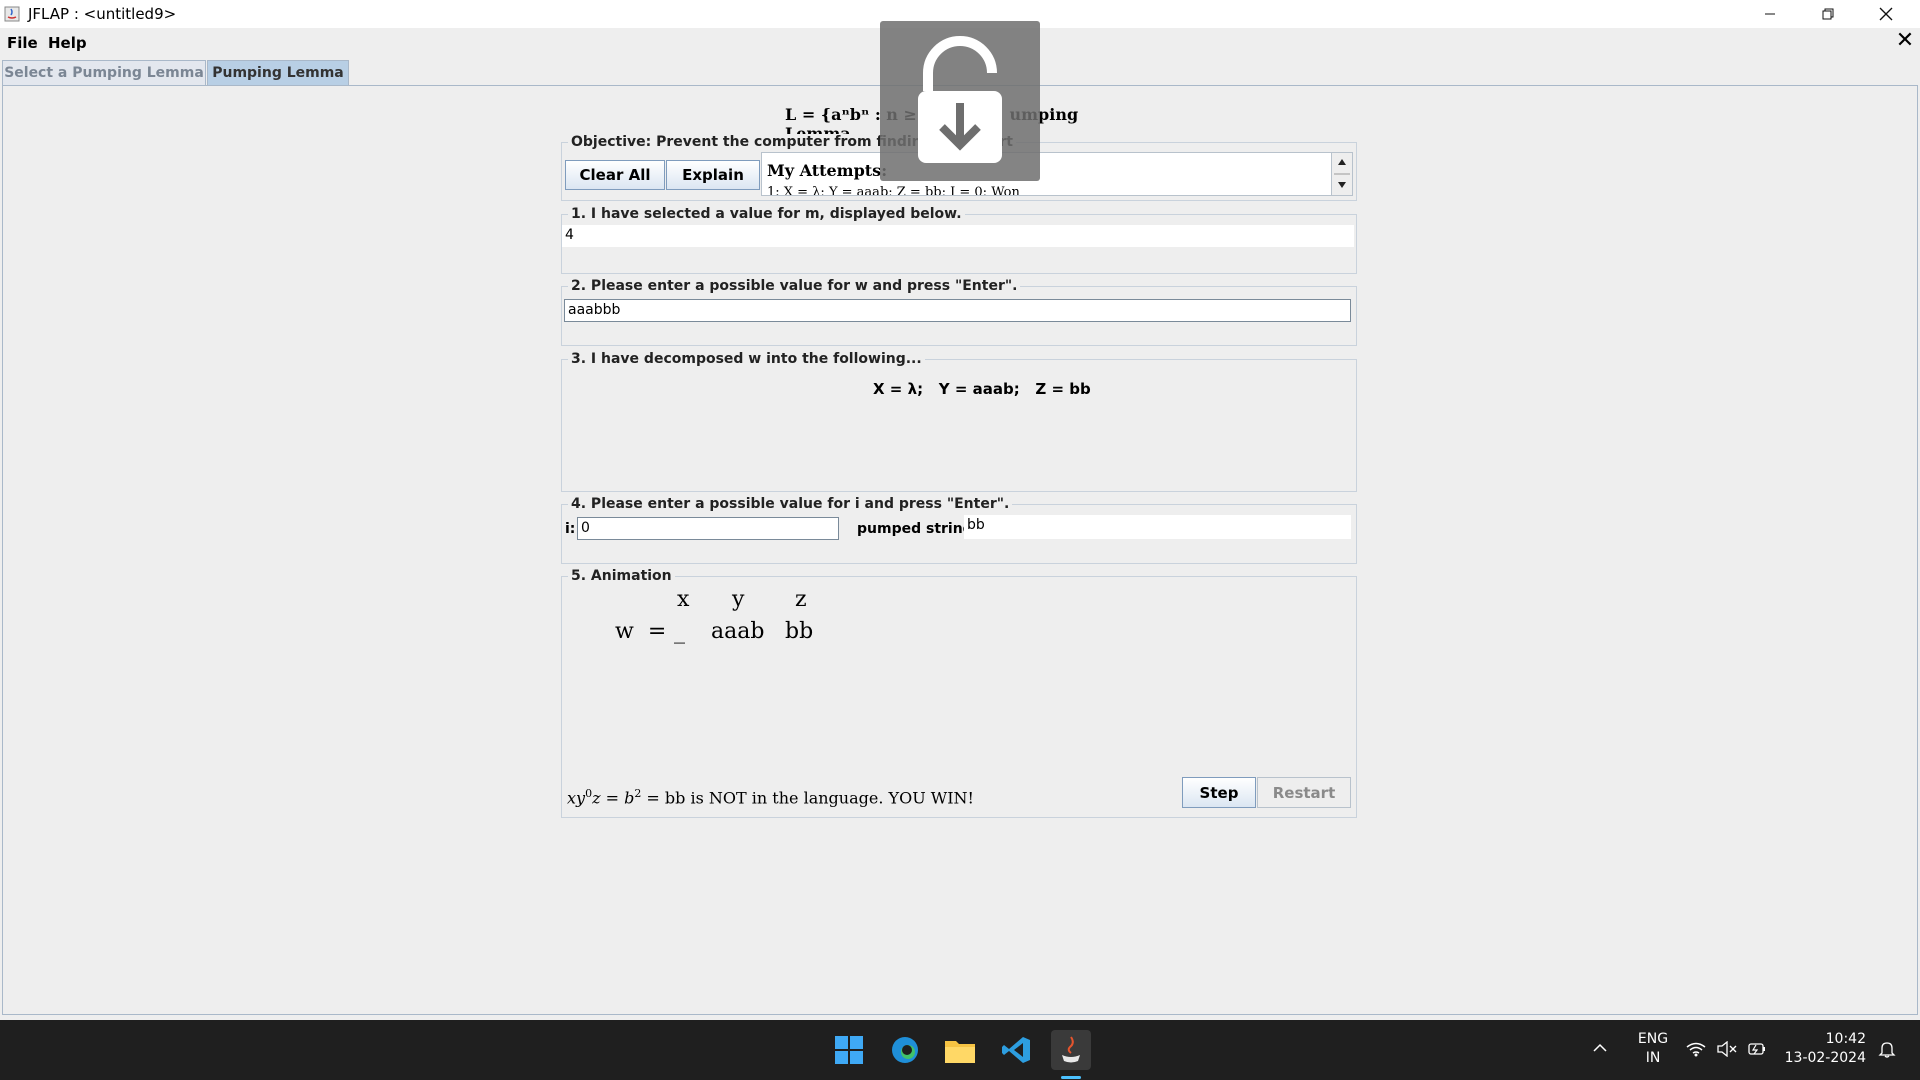 Image resolution: width=1920 pixels, height=1080 pixels. Describe the element at coordinates (918, 529) in the screenshot. I see `pumped-string-label: pumped string:` at that location.